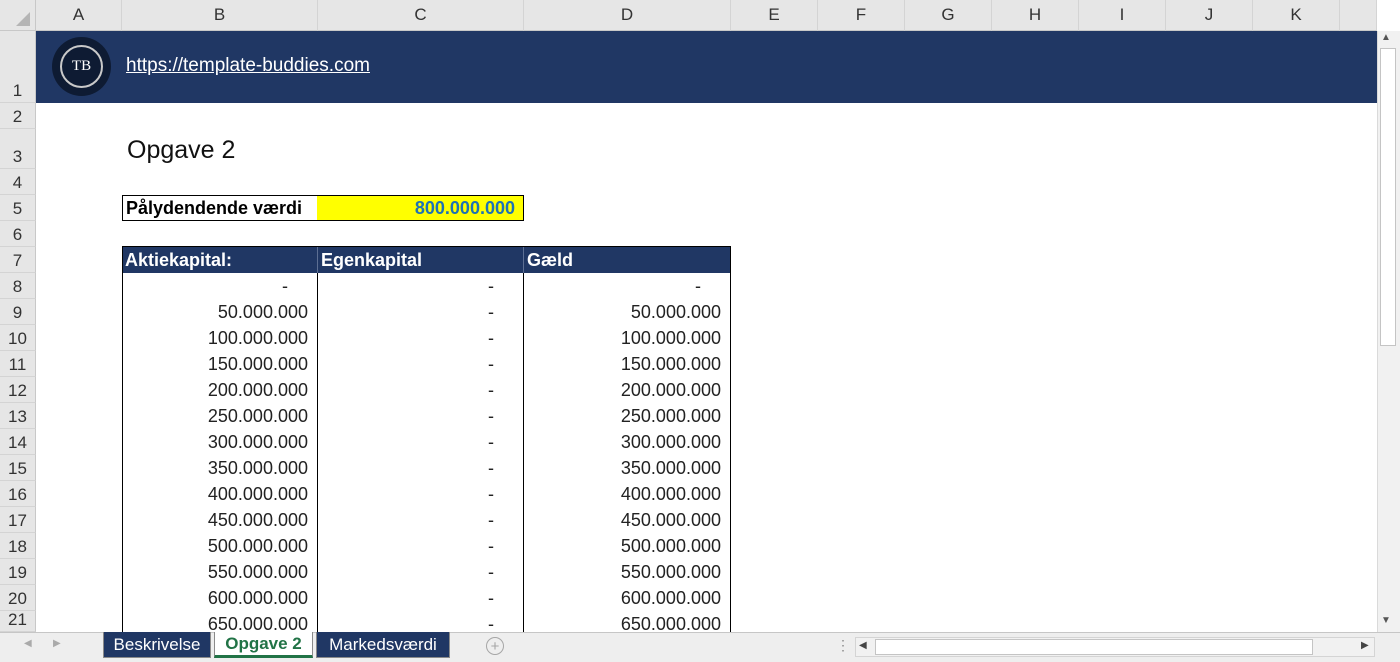 The height and width of the screenshot is (662, 1400). Describe the element at coordinates (18, 416) in the screenshot. I see `row-header-13: 13` at that location.